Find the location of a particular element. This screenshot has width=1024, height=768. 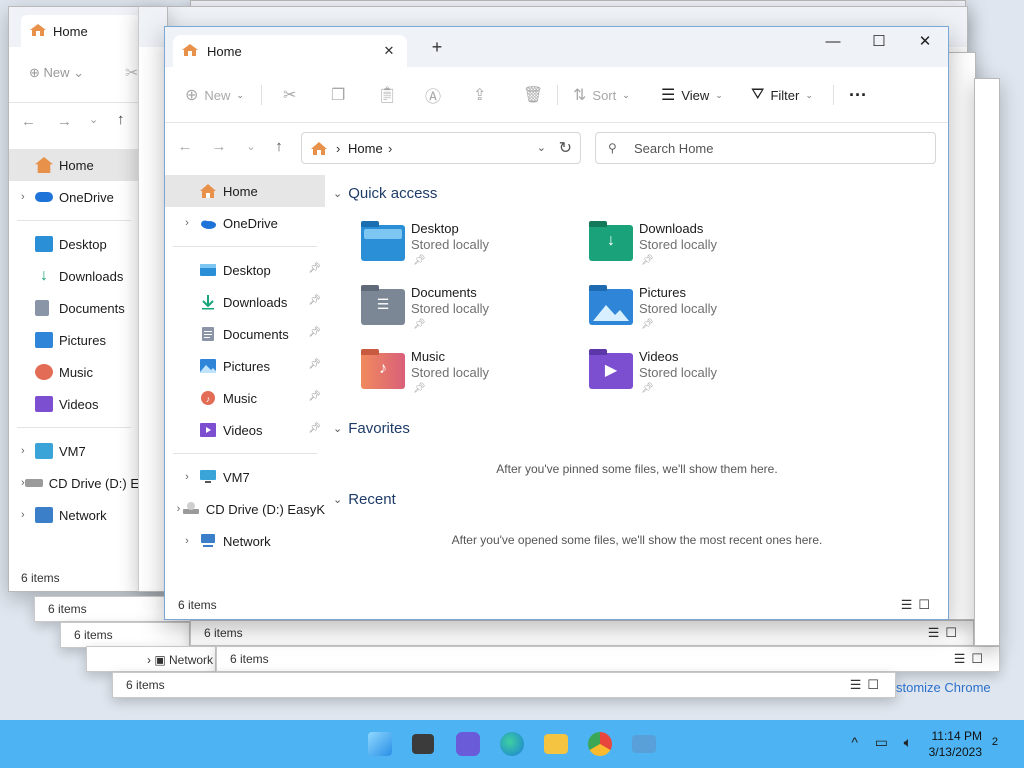

onedrive-icon is located at coordinates (44, 197).